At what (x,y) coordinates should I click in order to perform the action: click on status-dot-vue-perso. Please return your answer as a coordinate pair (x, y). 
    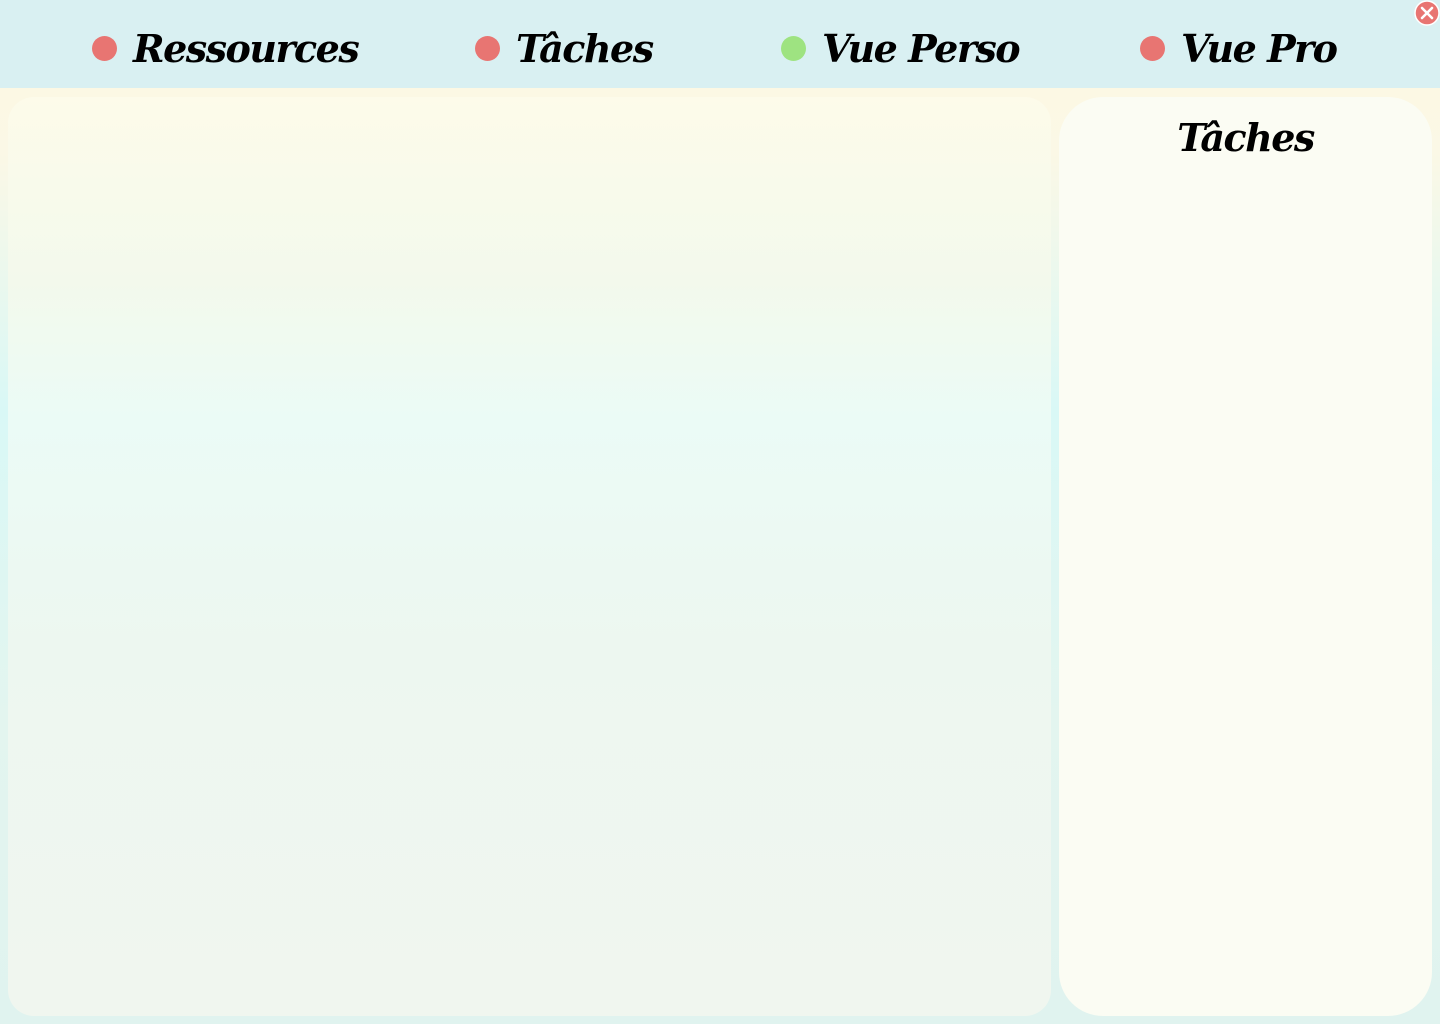
    Looking at the image, I should click on (793, 48).